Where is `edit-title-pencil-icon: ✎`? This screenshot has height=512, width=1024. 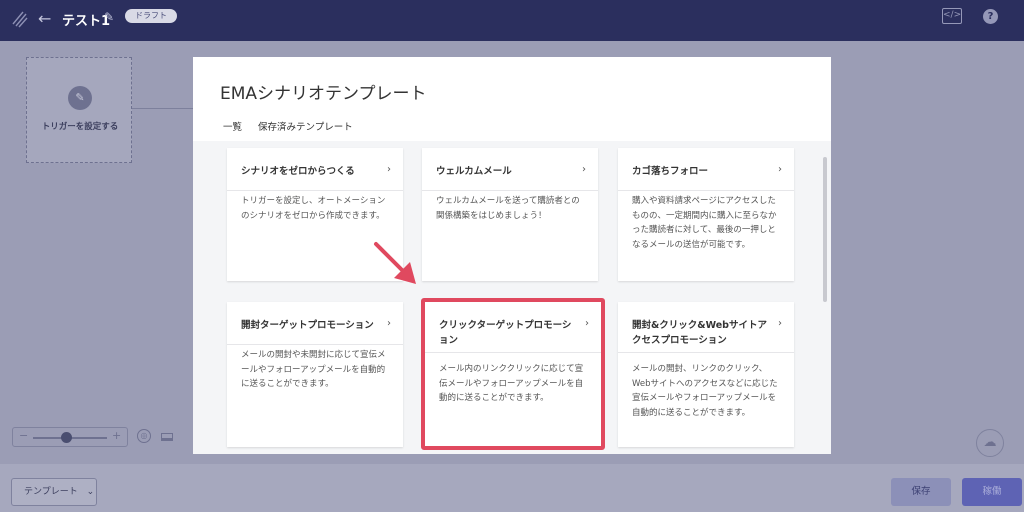
edit-title-pencil-icon: ✎ is located at coordinates (109, 17).